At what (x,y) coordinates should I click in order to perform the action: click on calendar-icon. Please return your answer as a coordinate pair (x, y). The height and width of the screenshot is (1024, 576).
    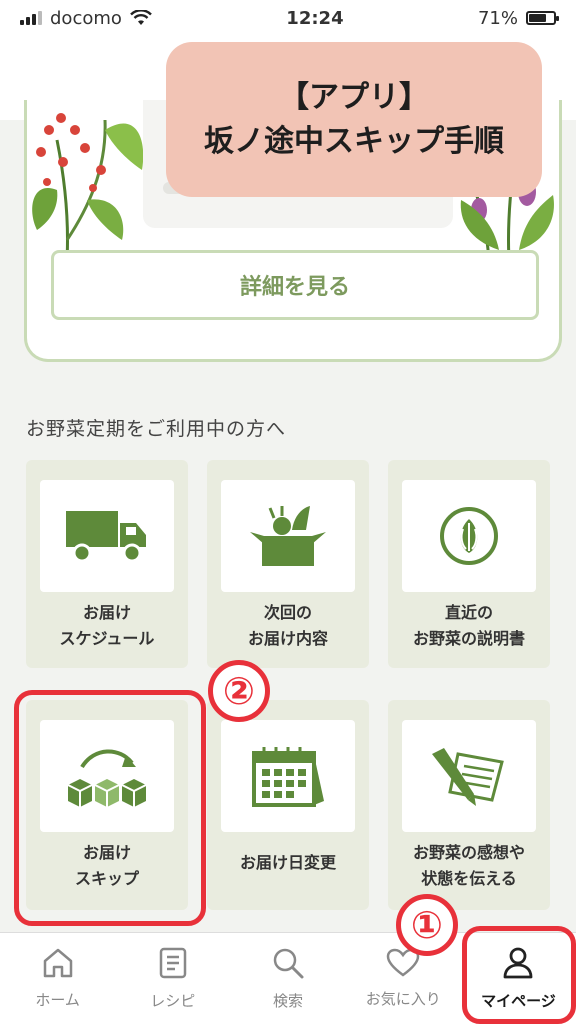
    Looking at the image, I should click on (288, 777).